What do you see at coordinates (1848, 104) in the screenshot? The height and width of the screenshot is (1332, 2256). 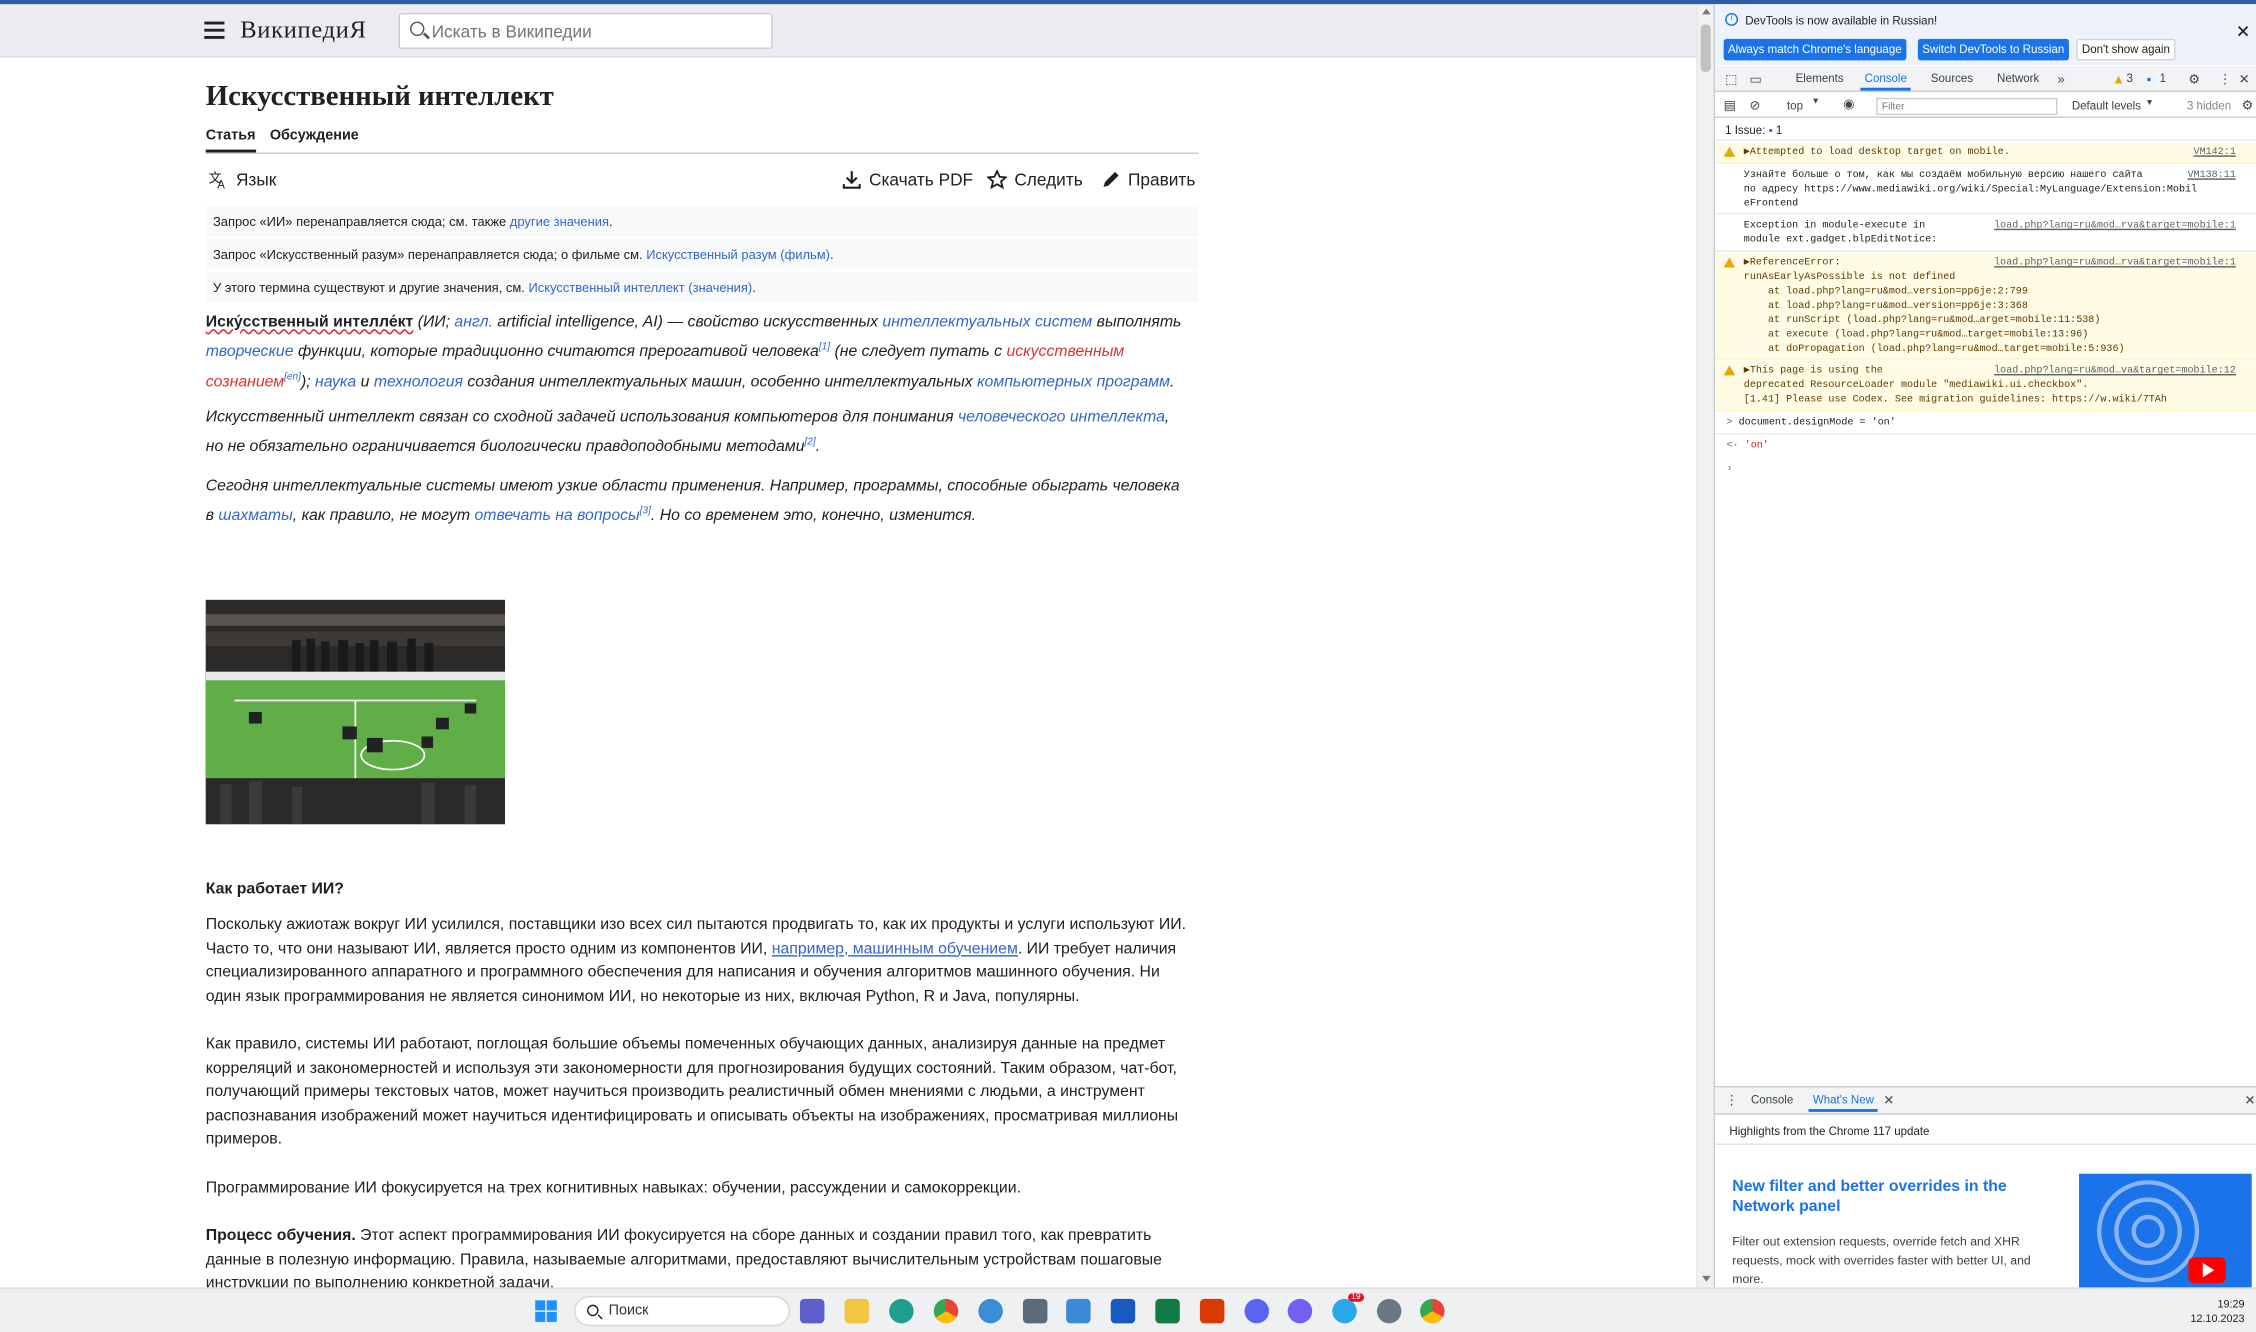 I see `eye-icon: ◉` at bounding box center [1848, 104].